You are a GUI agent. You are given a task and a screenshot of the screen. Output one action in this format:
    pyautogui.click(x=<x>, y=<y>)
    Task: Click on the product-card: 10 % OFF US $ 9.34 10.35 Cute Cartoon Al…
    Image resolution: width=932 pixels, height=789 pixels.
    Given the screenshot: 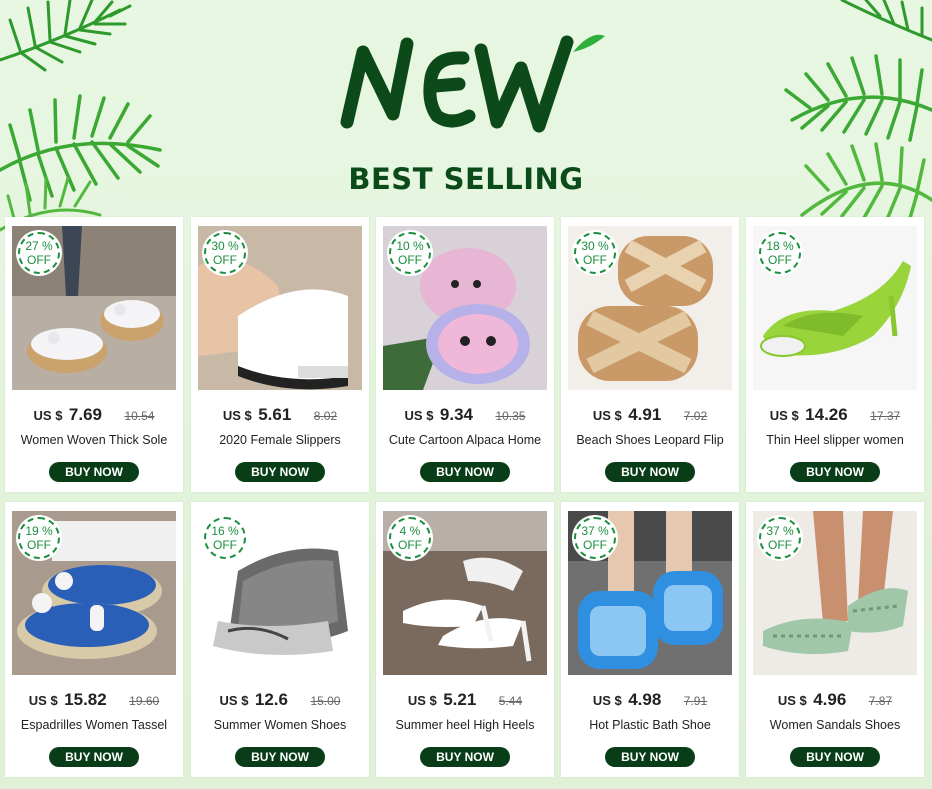 What is the action you would take?
    pyautogui.click(x=465, y=354)
    